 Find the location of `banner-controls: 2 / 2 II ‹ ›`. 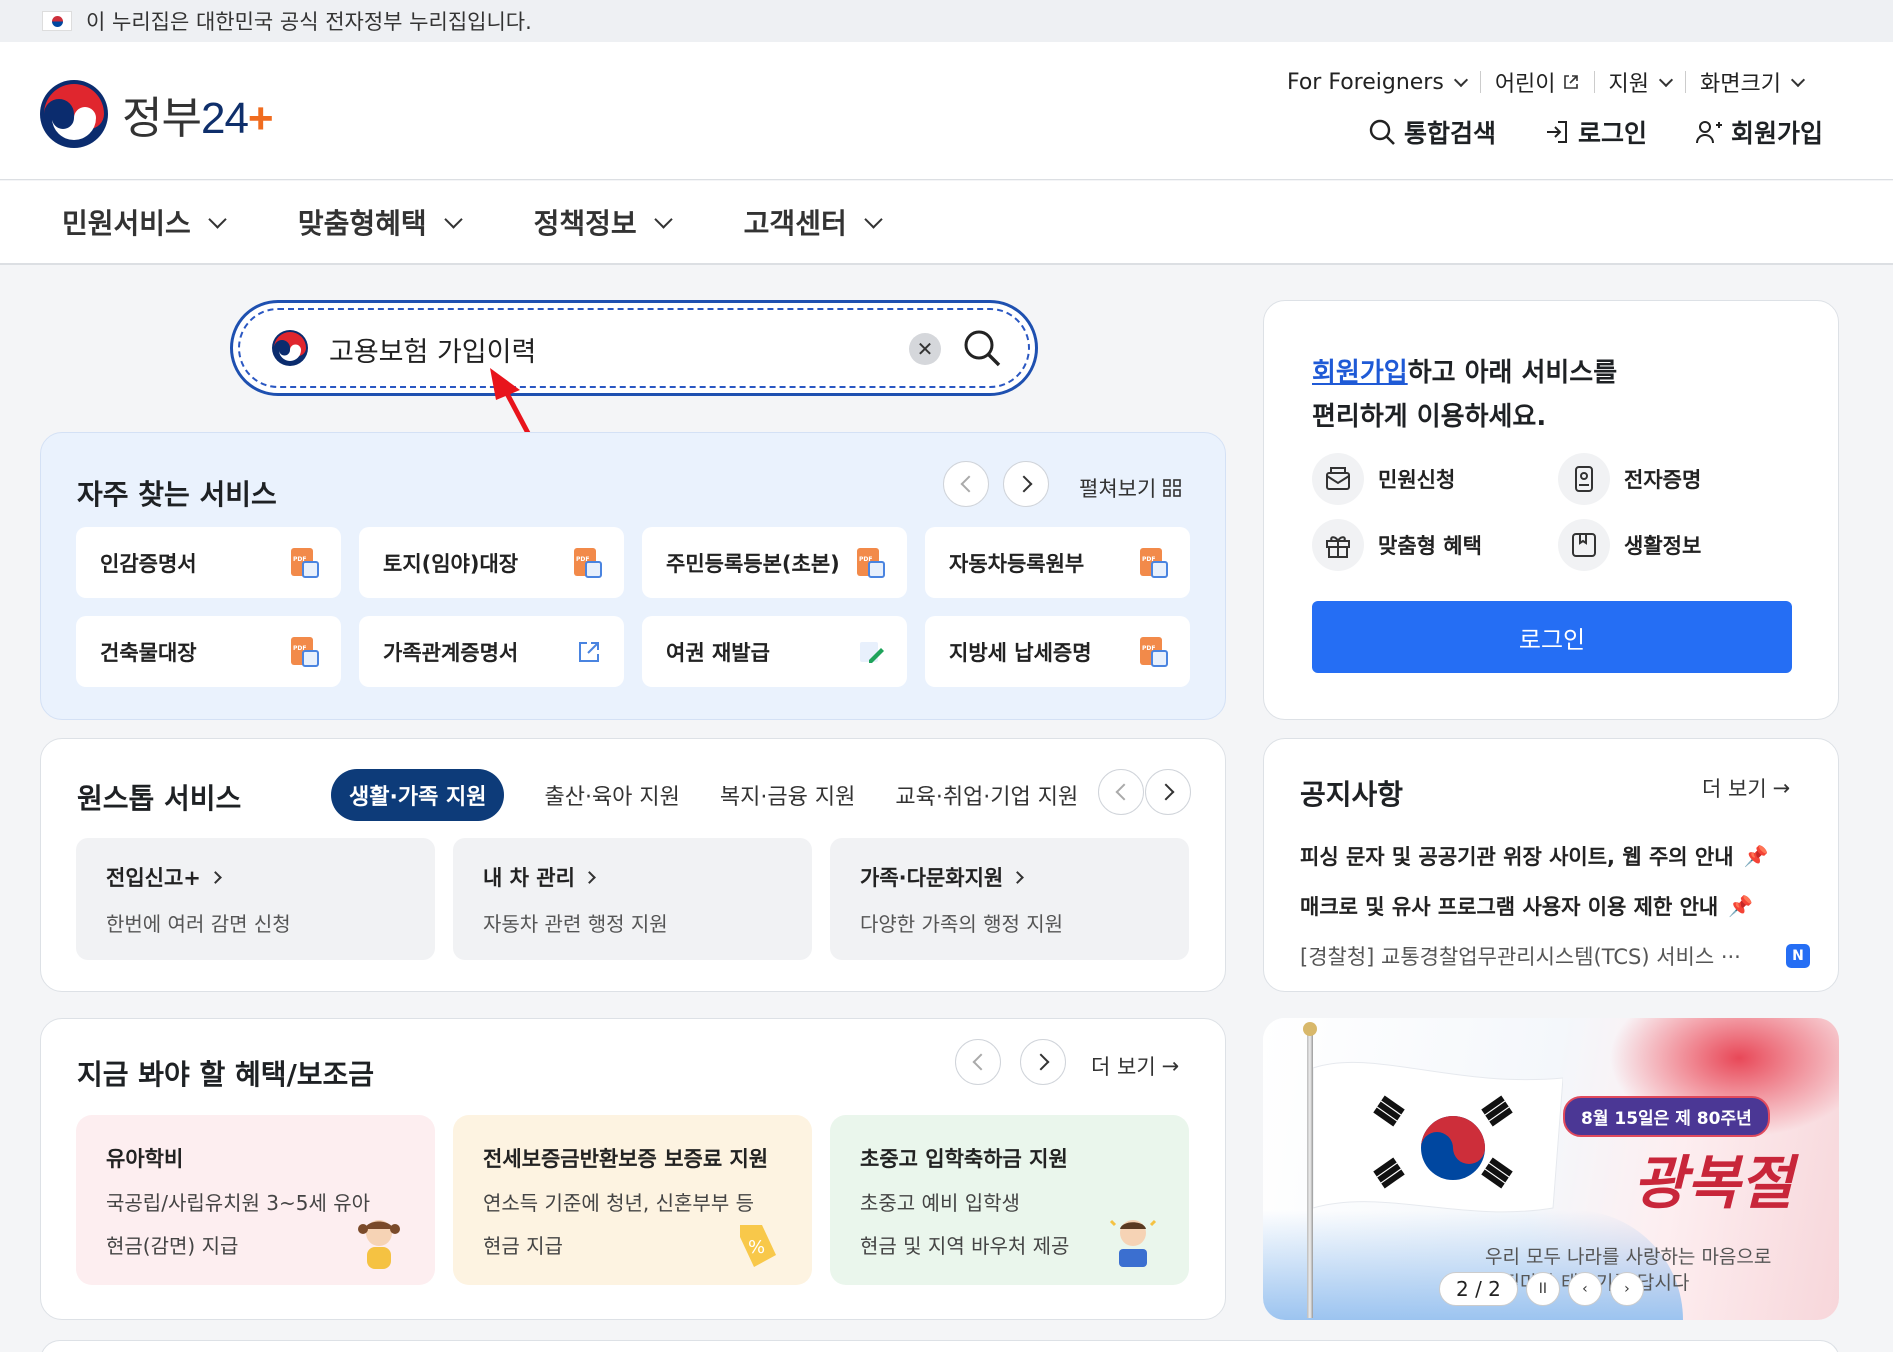

banner-controls: 2 / 2 II ‹ › is located at coordinates (1541, 1289).